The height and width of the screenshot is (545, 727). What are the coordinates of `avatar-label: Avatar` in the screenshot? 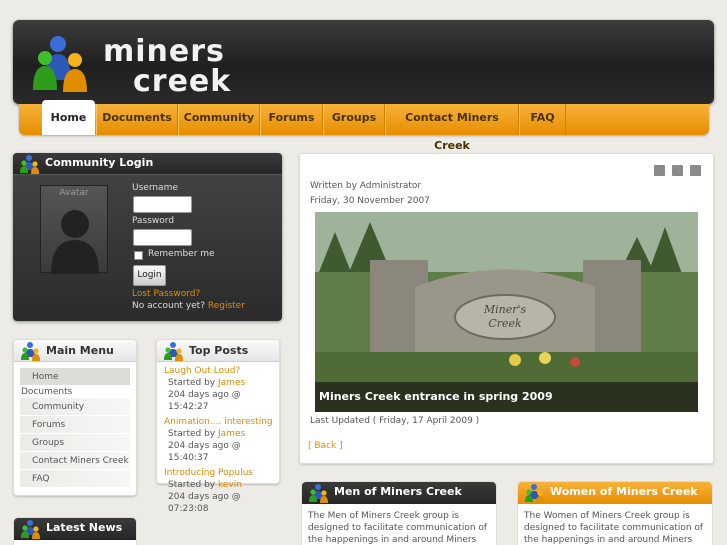 It's located at (74, 193).